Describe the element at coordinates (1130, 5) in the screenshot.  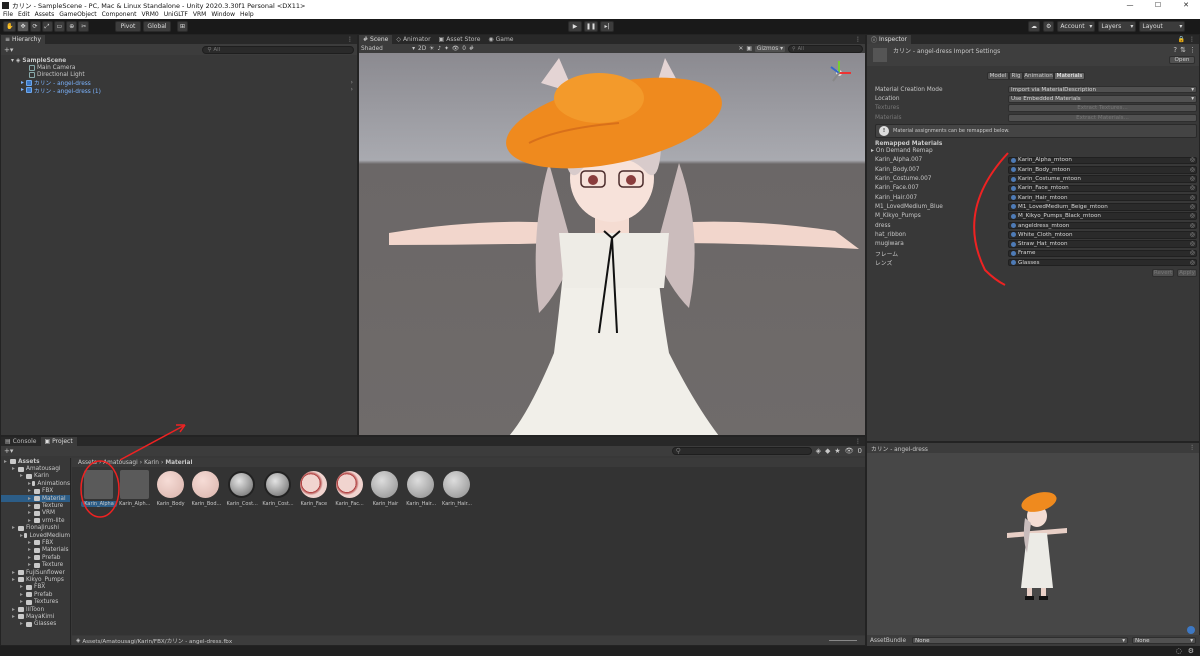
I see `minimize-button: —` at that location.